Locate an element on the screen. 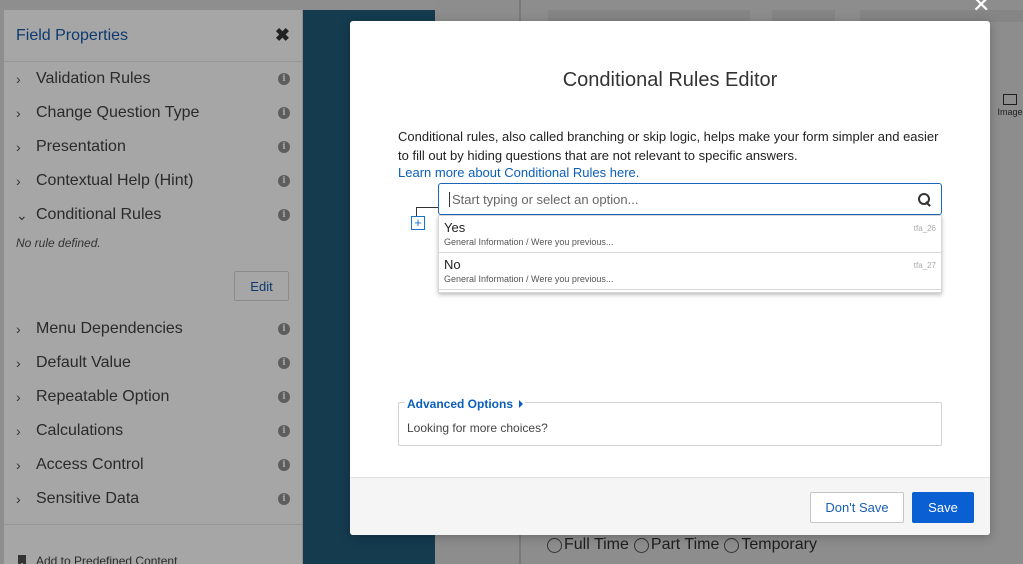  property-label: Presentation is located at coordinates (81, 146).